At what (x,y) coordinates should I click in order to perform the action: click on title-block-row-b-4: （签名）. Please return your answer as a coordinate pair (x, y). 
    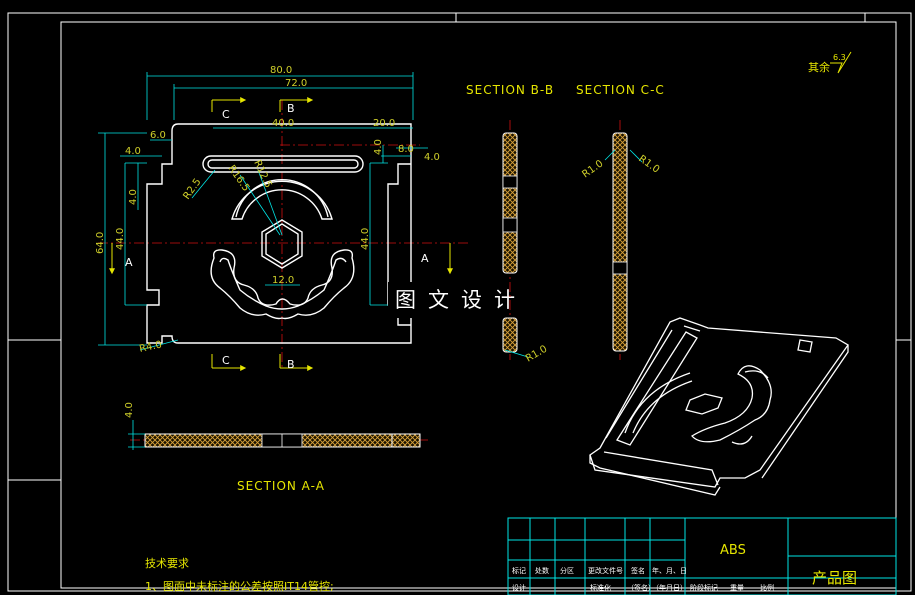
    Looking at the image, I should click on (641, 587).